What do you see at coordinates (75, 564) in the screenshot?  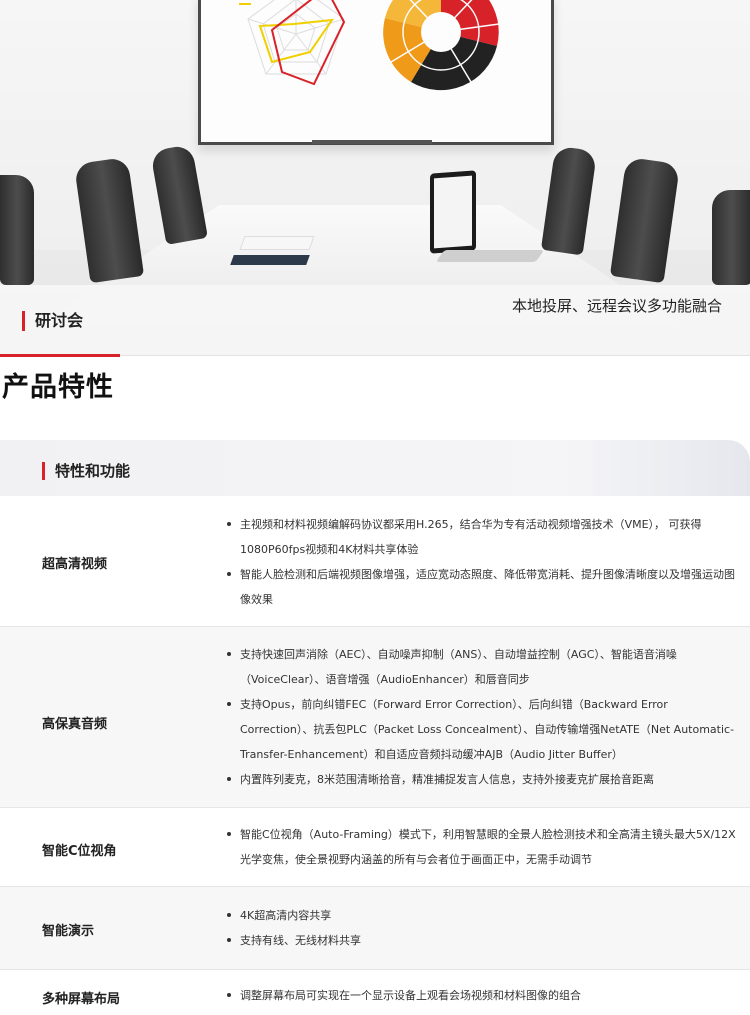 I see `feature-name: 超高清视频` at bounding box center [75, 564].